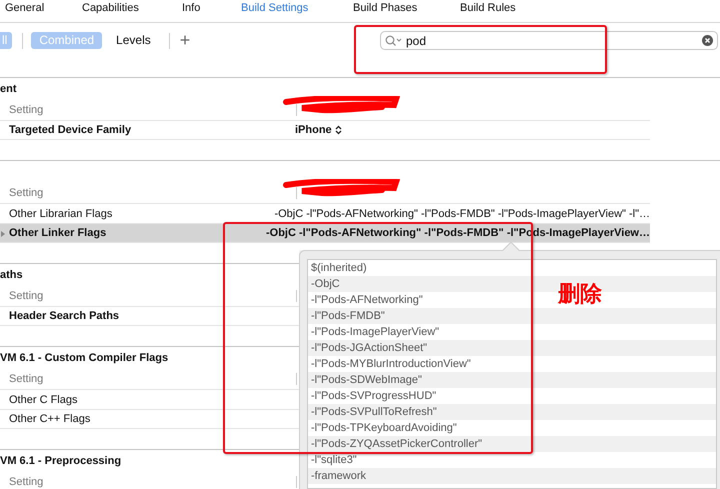 The height and width of the screenshot is (489, 720). What do you see at coordinates (11, 275) in the screenshot?
I see `section-title: aths` at bounding box center [11, 275].